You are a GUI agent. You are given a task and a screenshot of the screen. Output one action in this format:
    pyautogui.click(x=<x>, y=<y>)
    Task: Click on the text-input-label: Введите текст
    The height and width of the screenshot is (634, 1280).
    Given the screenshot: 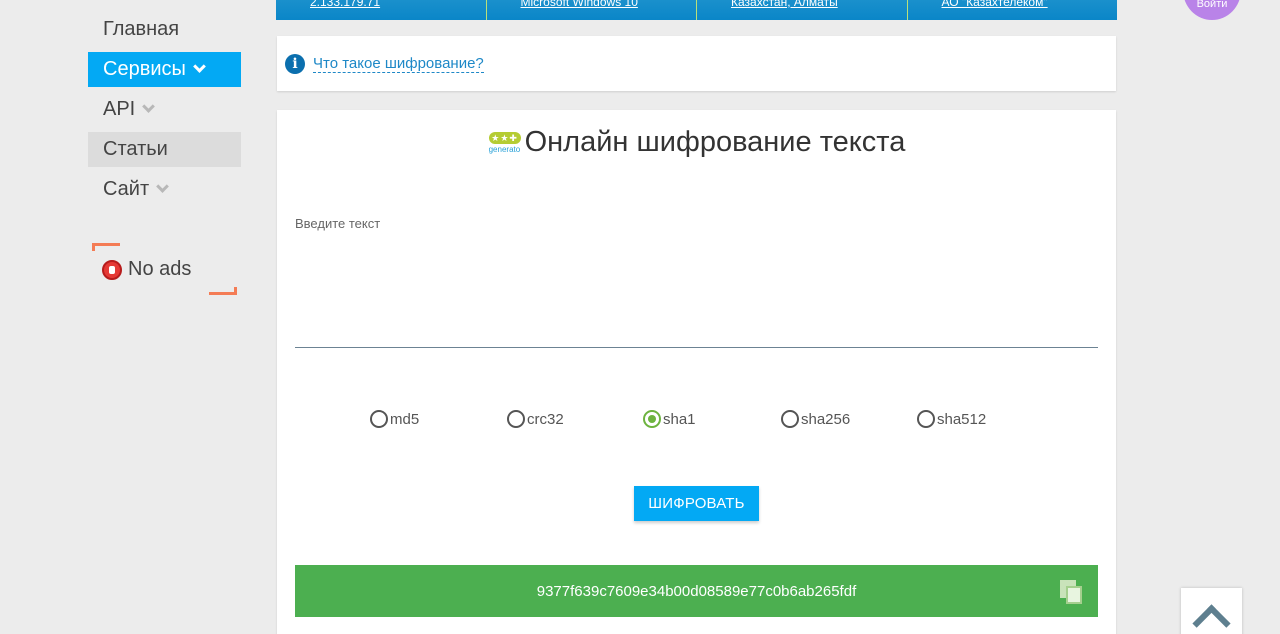 What is the action you would take?
    pyautogui.click(x=338, y=223)
    